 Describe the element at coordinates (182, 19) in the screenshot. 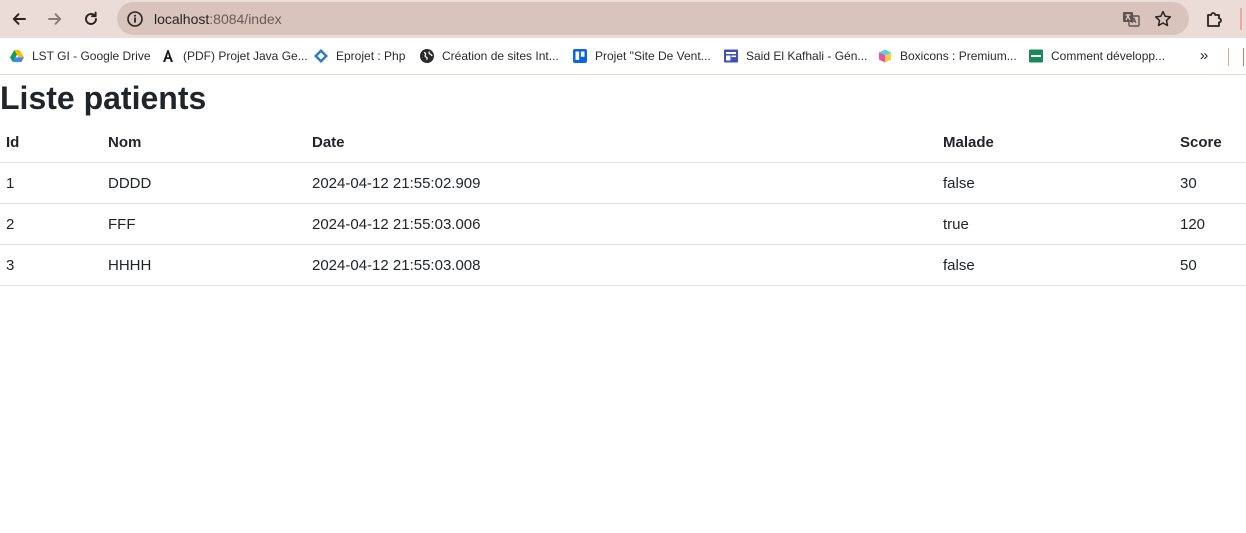

I see `url-host: localhost` at that location.